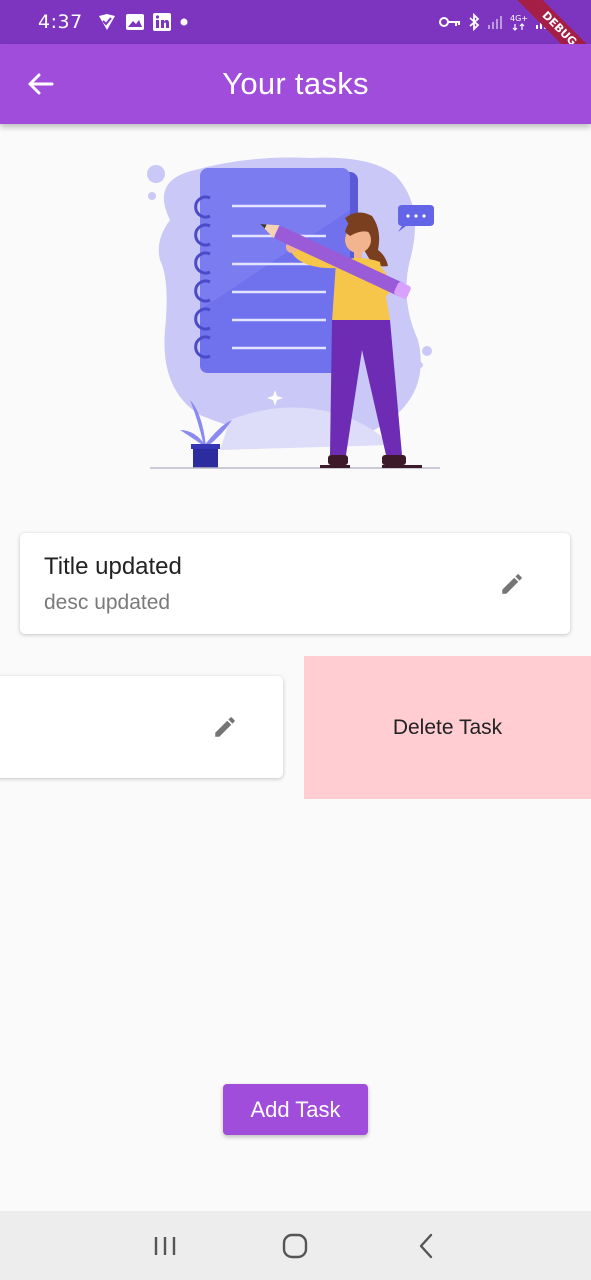 Image resolution: width=591 pixels, height=1280 pixels. I want to click on image-icon, so click(134, 22).